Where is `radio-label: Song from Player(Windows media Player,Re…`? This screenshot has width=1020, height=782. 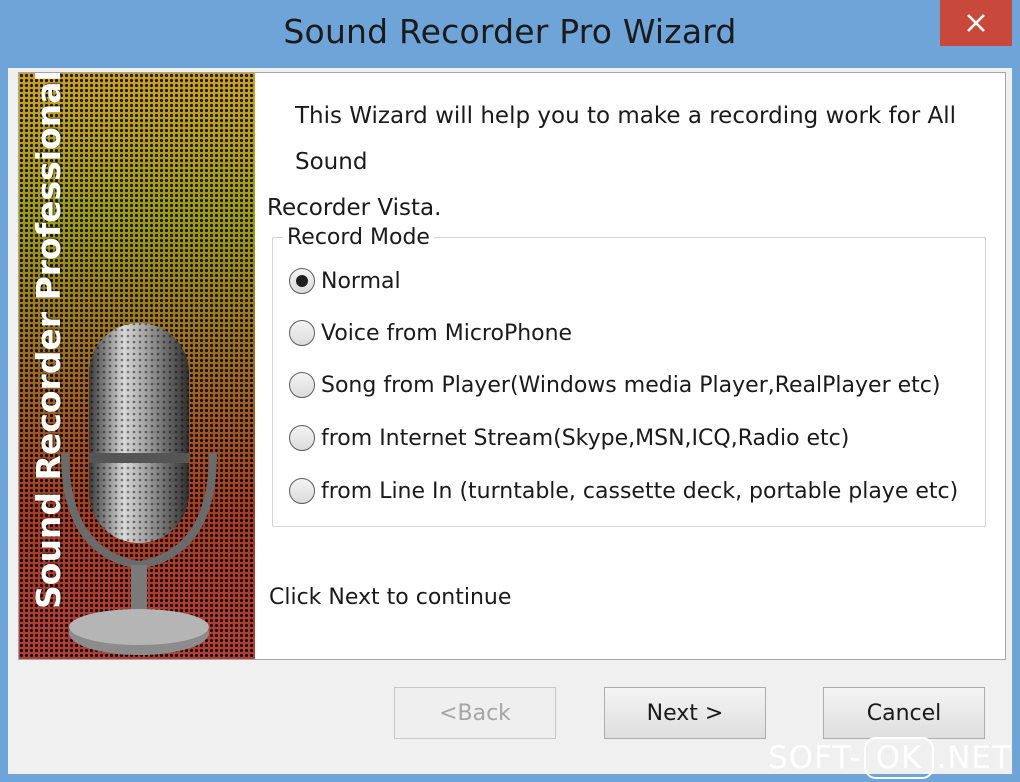 radio-label: Song from Player(Windows media Player,Re… is located at coordinates (631, 385).